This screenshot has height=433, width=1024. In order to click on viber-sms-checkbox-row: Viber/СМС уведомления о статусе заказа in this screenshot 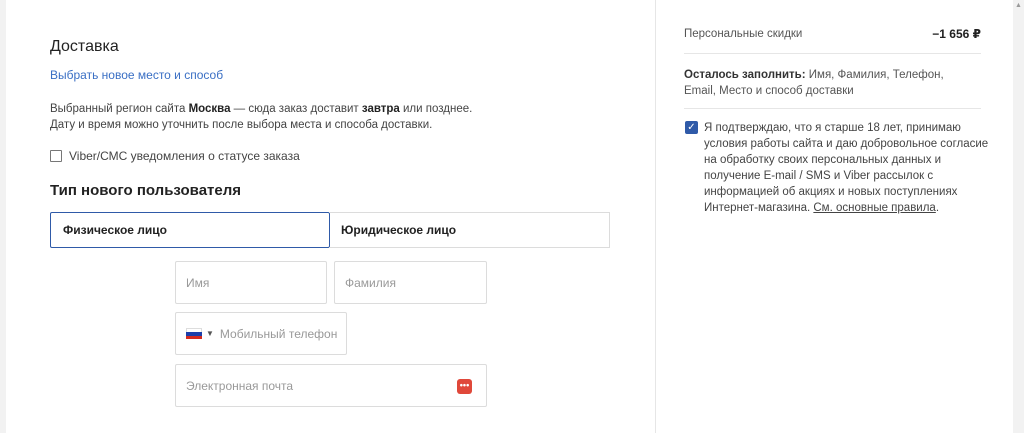, I will do `click(175, 156)`.